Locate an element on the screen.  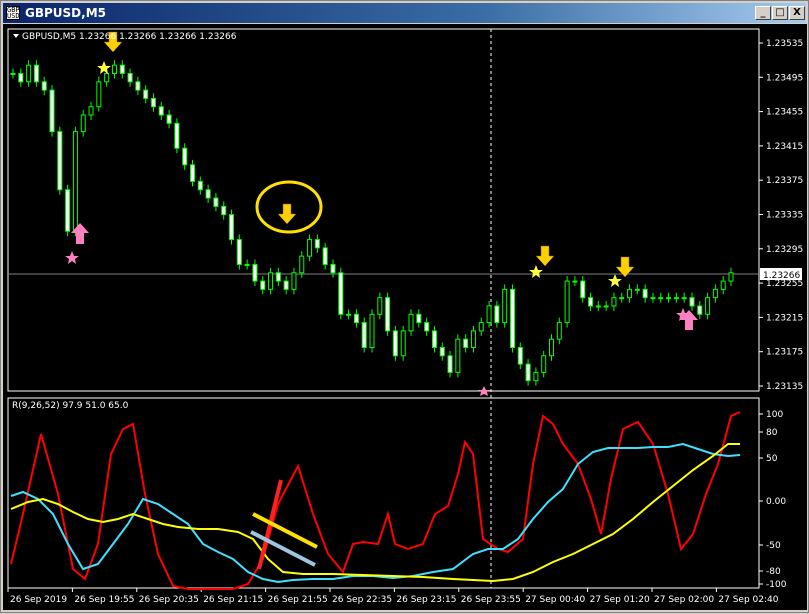
time-tick-label: 27 Sep 02:40 is located at coordinates (748, 600).